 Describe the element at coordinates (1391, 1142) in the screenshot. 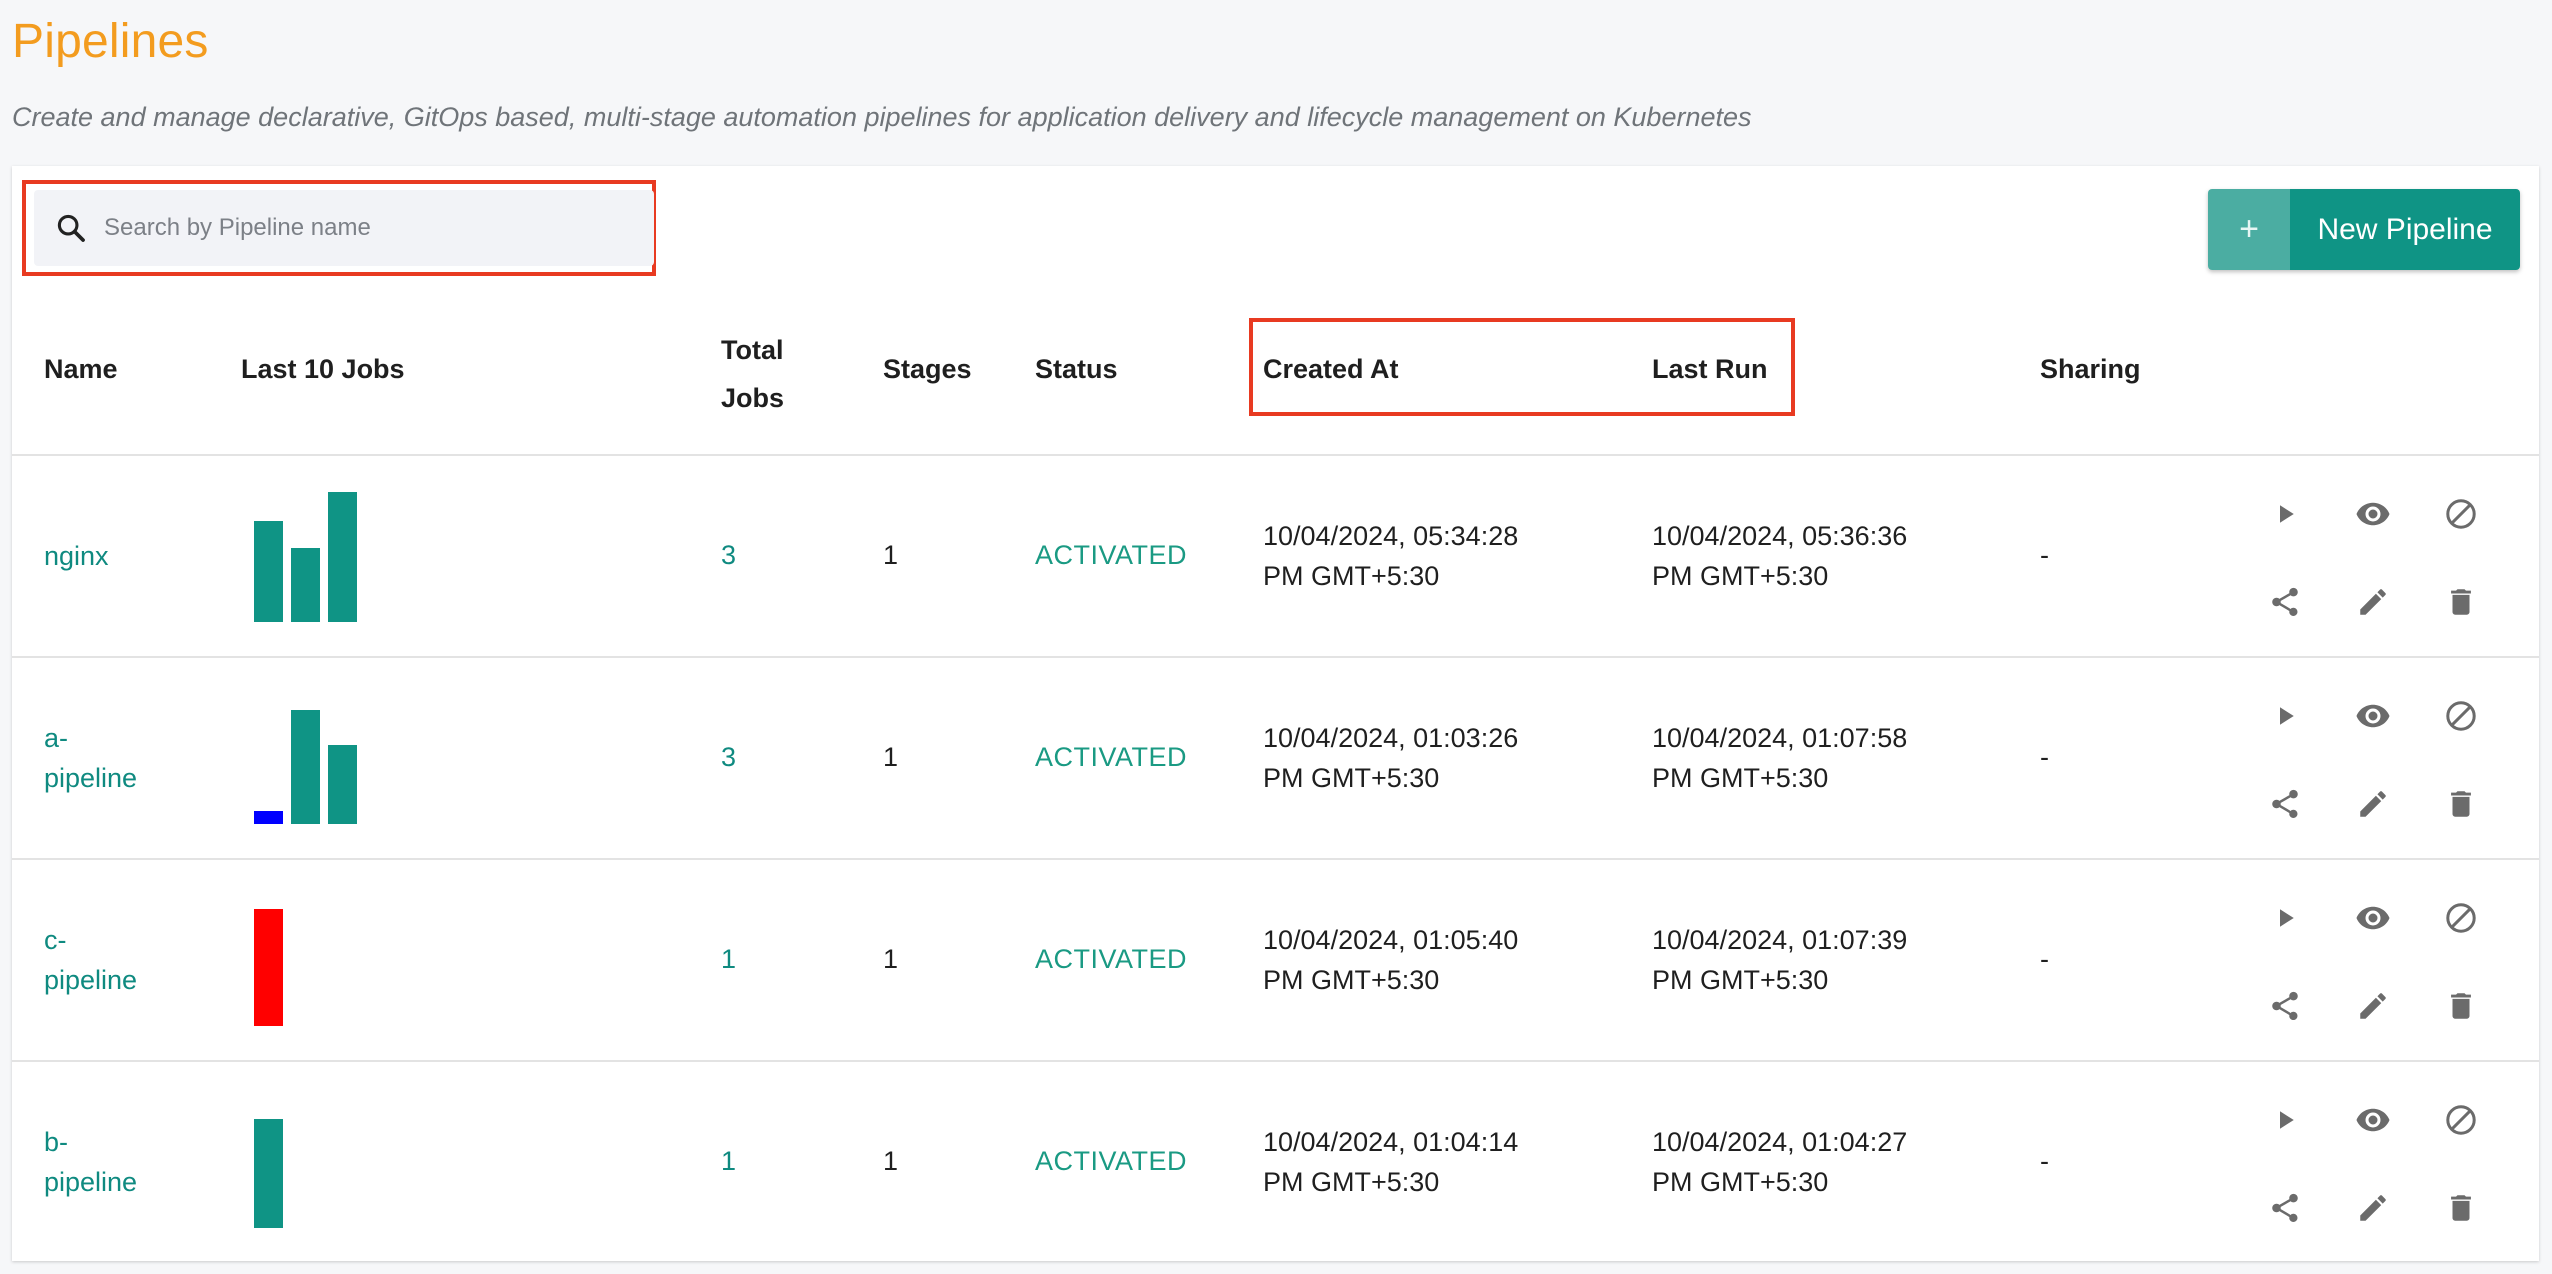

I see `created-at-date: 10/04/2024, 01:04:14` at that location.